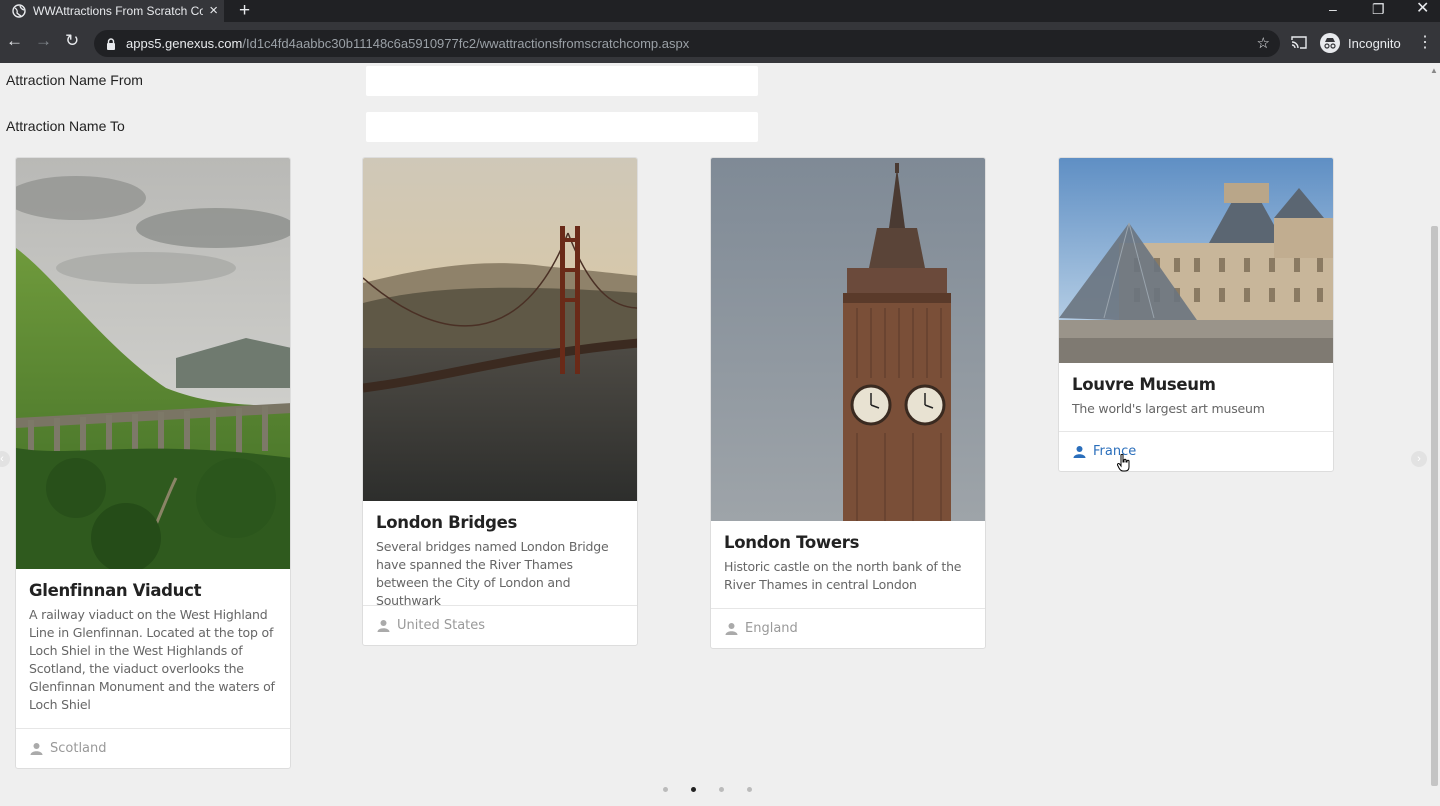  I want to click on card-footer: England, so click(848, 628).